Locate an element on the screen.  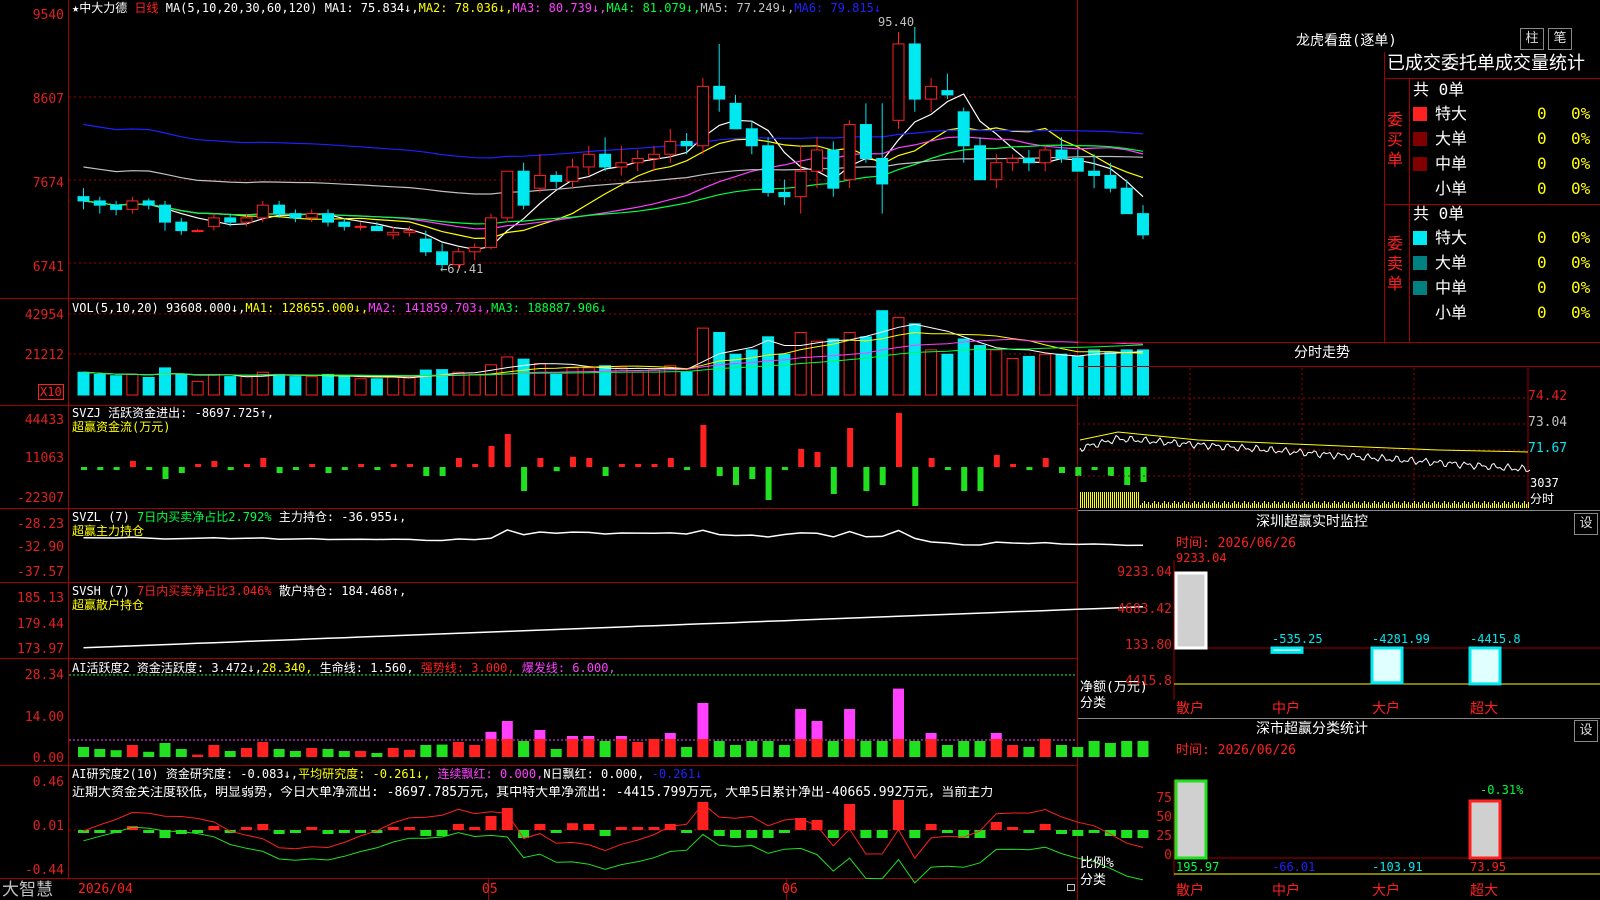
brand-label: 大智慧 is located at coordinates (27, 890).